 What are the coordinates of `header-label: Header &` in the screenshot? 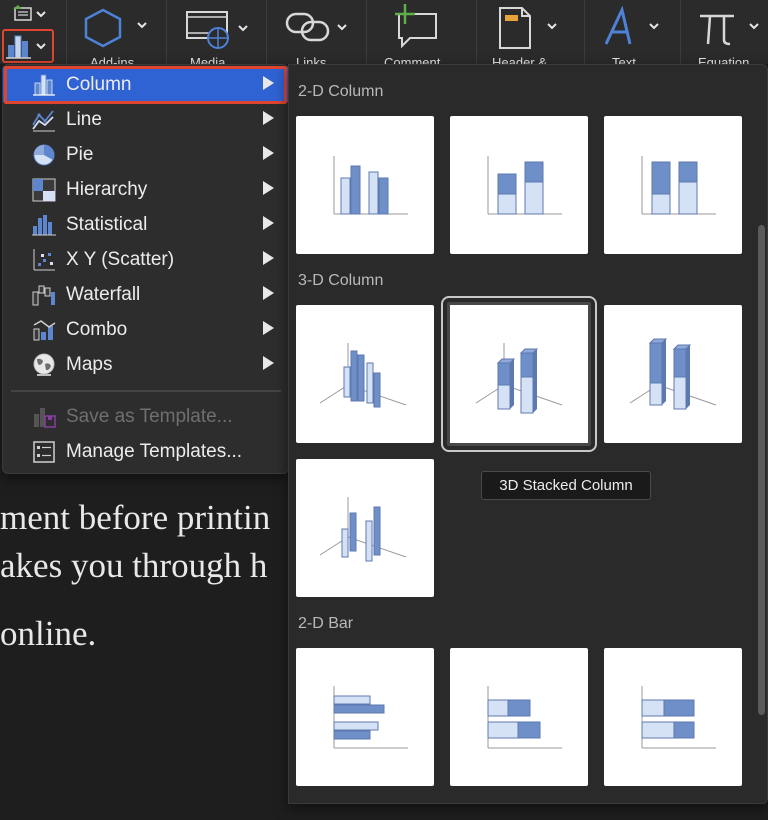 It's located at (519, 59).